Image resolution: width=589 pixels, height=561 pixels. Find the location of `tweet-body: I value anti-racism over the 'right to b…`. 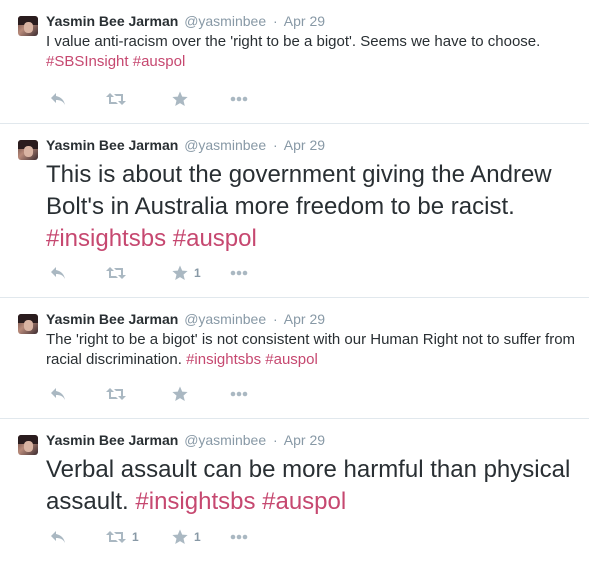

tweet-body: I value anti-racism over the 'right to b… is located at coordinates (293, 41).